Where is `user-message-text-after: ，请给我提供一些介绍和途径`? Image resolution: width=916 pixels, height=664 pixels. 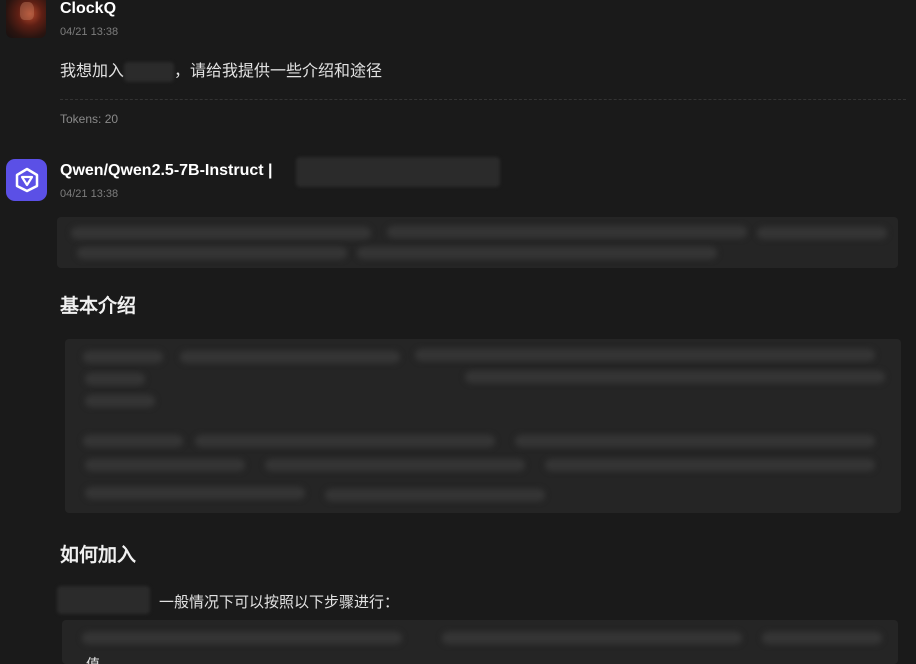 user-message-text-after: ，请给我提供一些介绍和途径 is located at coordinates (278, 70).